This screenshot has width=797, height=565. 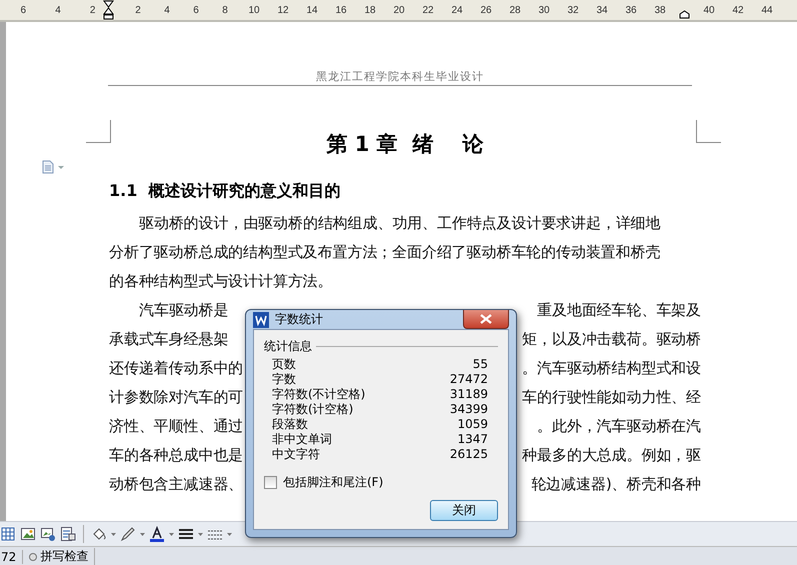 What do you see at coordinates (33, 556) in the screenshot?
I see `status-dot-icon` at bounding box center [33, 556].